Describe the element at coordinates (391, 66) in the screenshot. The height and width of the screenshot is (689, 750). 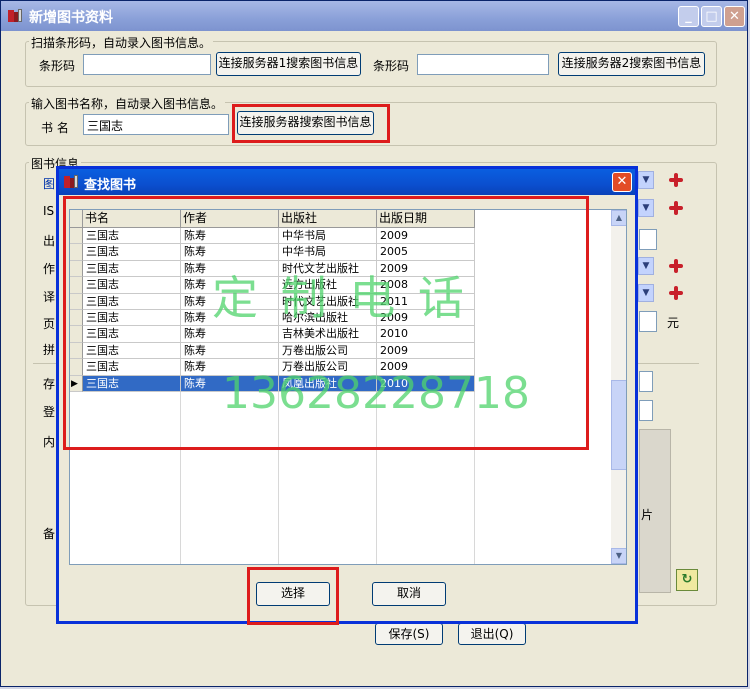
I see `barcode-label-2: 条形码` at that location.